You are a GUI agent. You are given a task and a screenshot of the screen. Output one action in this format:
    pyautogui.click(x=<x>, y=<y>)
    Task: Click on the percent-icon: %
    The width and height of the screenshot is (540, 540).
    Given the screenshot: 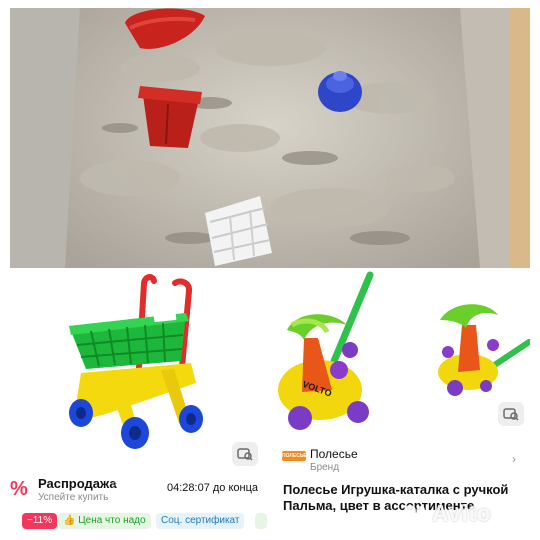 What is the action you would take?
    pyautogui.click(x=19, y=489)
    